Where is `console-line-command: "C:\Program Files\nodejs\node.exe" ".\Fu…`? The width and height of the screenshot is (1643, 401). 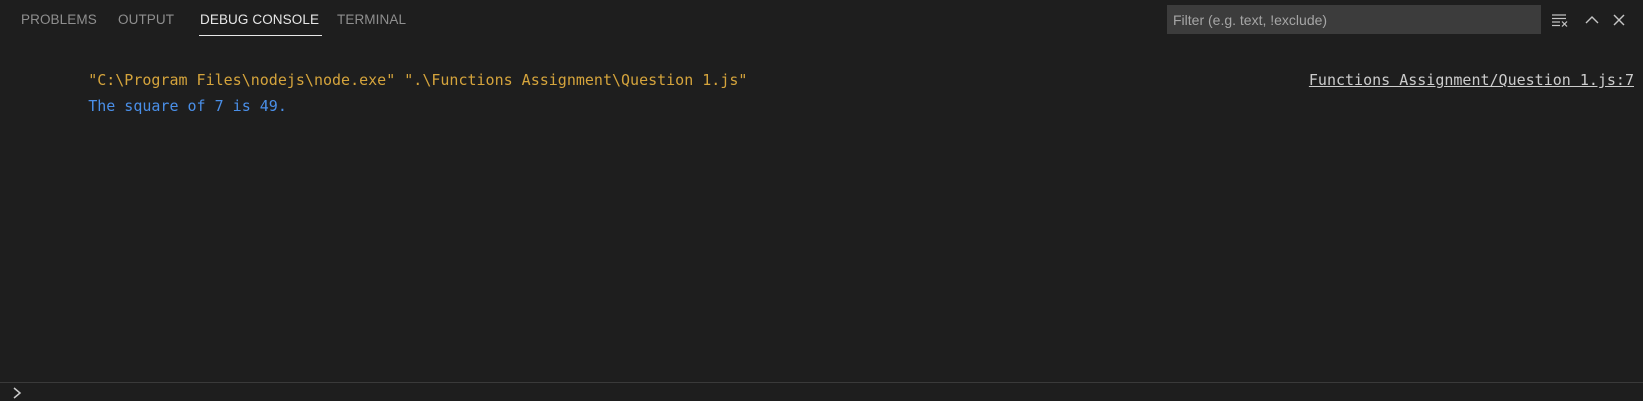 console-line-command: "C:\Program Files\nodejs\node.exe" ".\Fu… is located at coordinates (838, 65).